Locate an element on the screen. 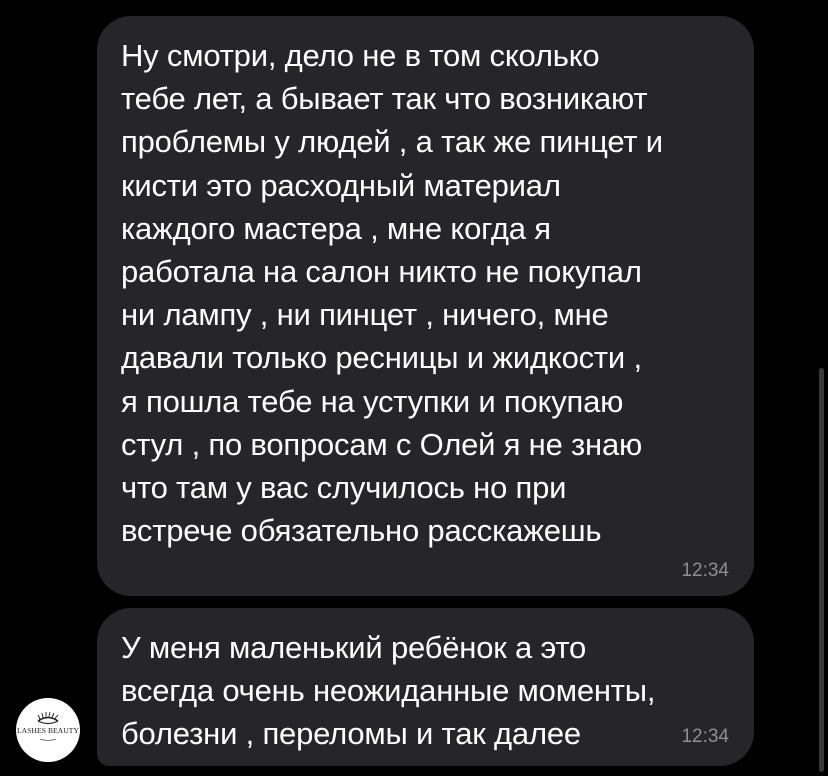 This screenshot has height=776, width=828. scrollbar is located at coordinates (821, 570).